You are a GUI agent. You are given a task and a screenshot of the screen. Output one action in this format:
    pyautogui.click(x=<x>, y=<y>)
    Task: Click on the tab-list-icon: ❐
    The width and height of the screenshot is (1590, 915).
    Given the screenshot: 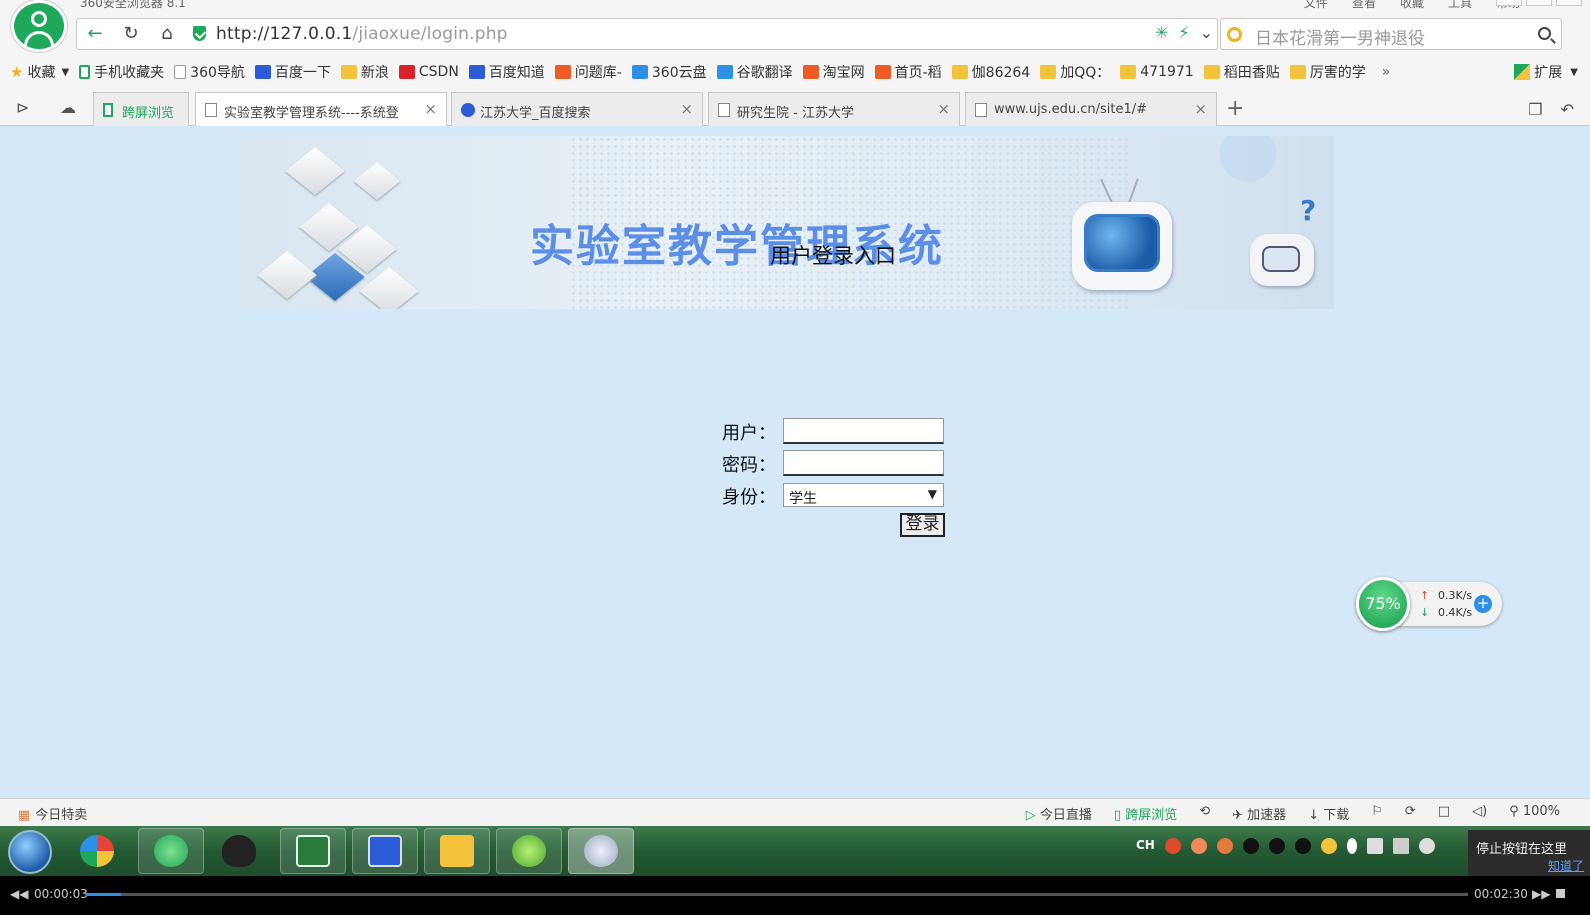 What is the action you would take?
    pyautogui.click(x=1535, y=109)
    